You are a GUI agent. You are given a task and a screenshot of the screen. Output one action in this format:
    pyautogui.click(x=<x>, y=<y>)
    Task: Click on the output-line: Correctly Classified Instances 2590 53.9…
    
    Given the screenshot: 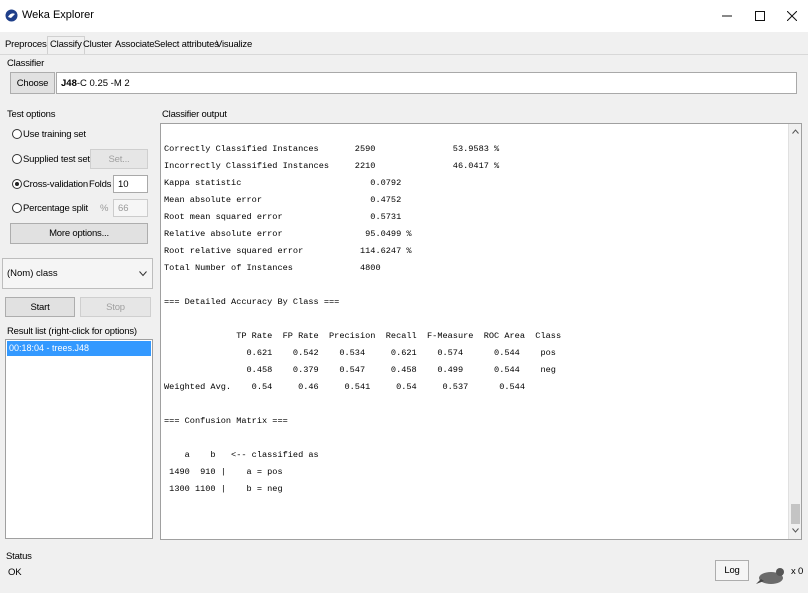 What is the action you would take?
    pyautogui.click(x=332, y=149)
    